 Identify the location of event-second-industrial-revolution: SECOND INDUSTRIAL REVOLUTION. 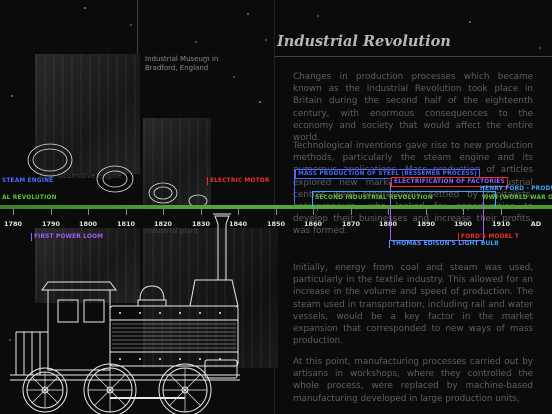
(374, 198).